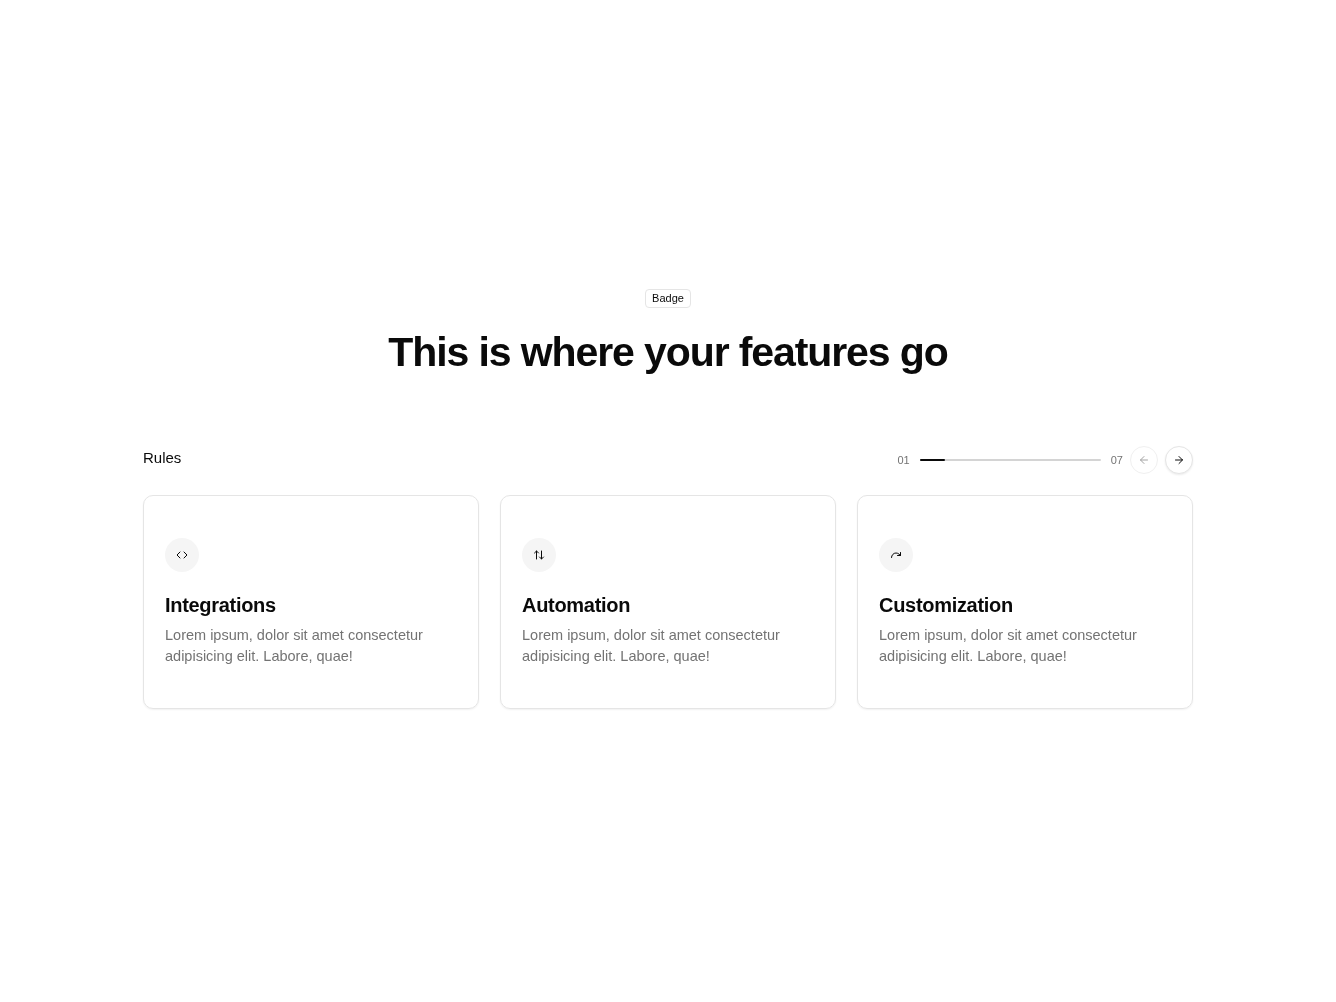  What do you see at coordinates (668, 352) in the screenshot?
I see `page-heading: This is where your features go` at bounding box center [668, 352].